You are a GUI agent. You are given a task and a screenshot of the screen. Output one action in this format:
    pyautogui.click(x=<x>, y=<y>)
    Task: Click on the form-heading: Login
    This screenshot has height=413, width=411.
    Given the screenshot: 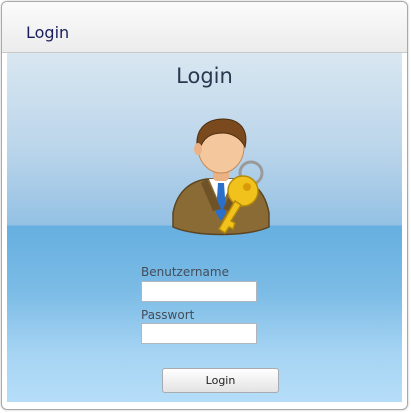 What is the action you would take?
    pyautogui.click(x=204, y=76)
    